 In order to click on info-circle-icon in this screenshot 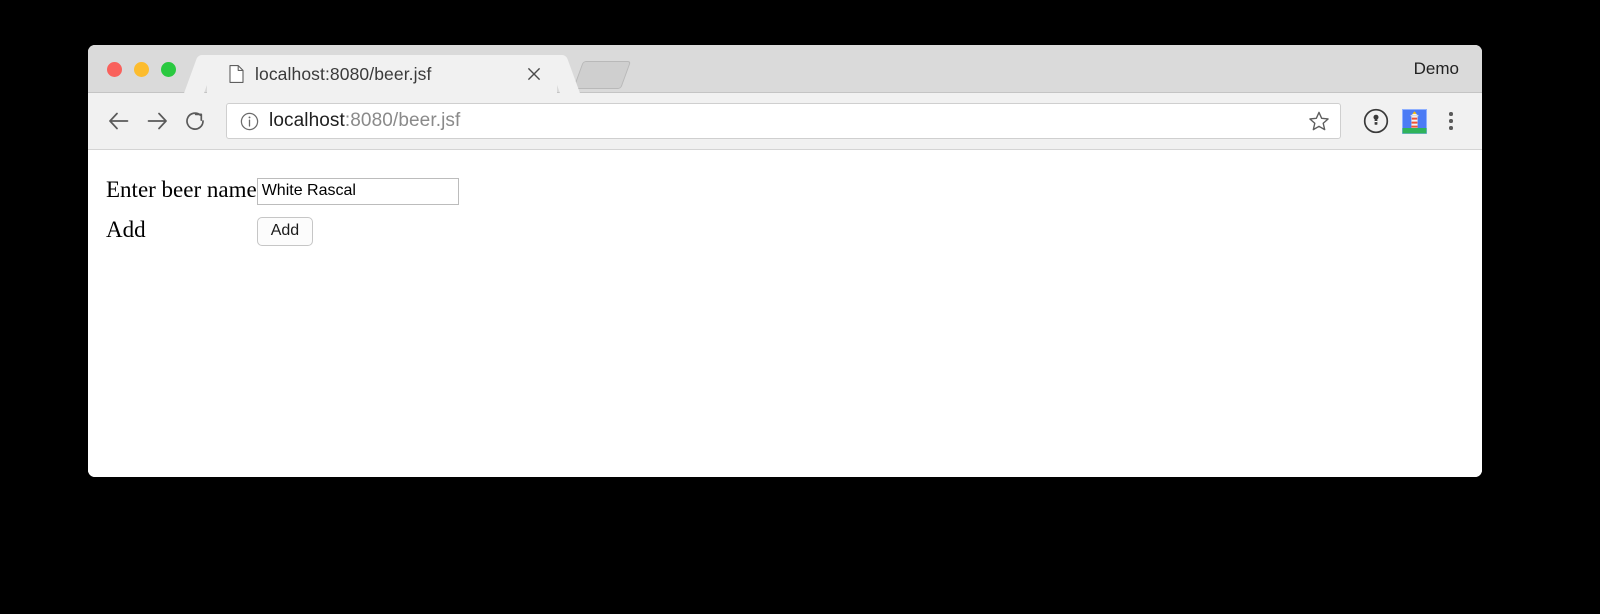, I will do `click(249, 121)`.